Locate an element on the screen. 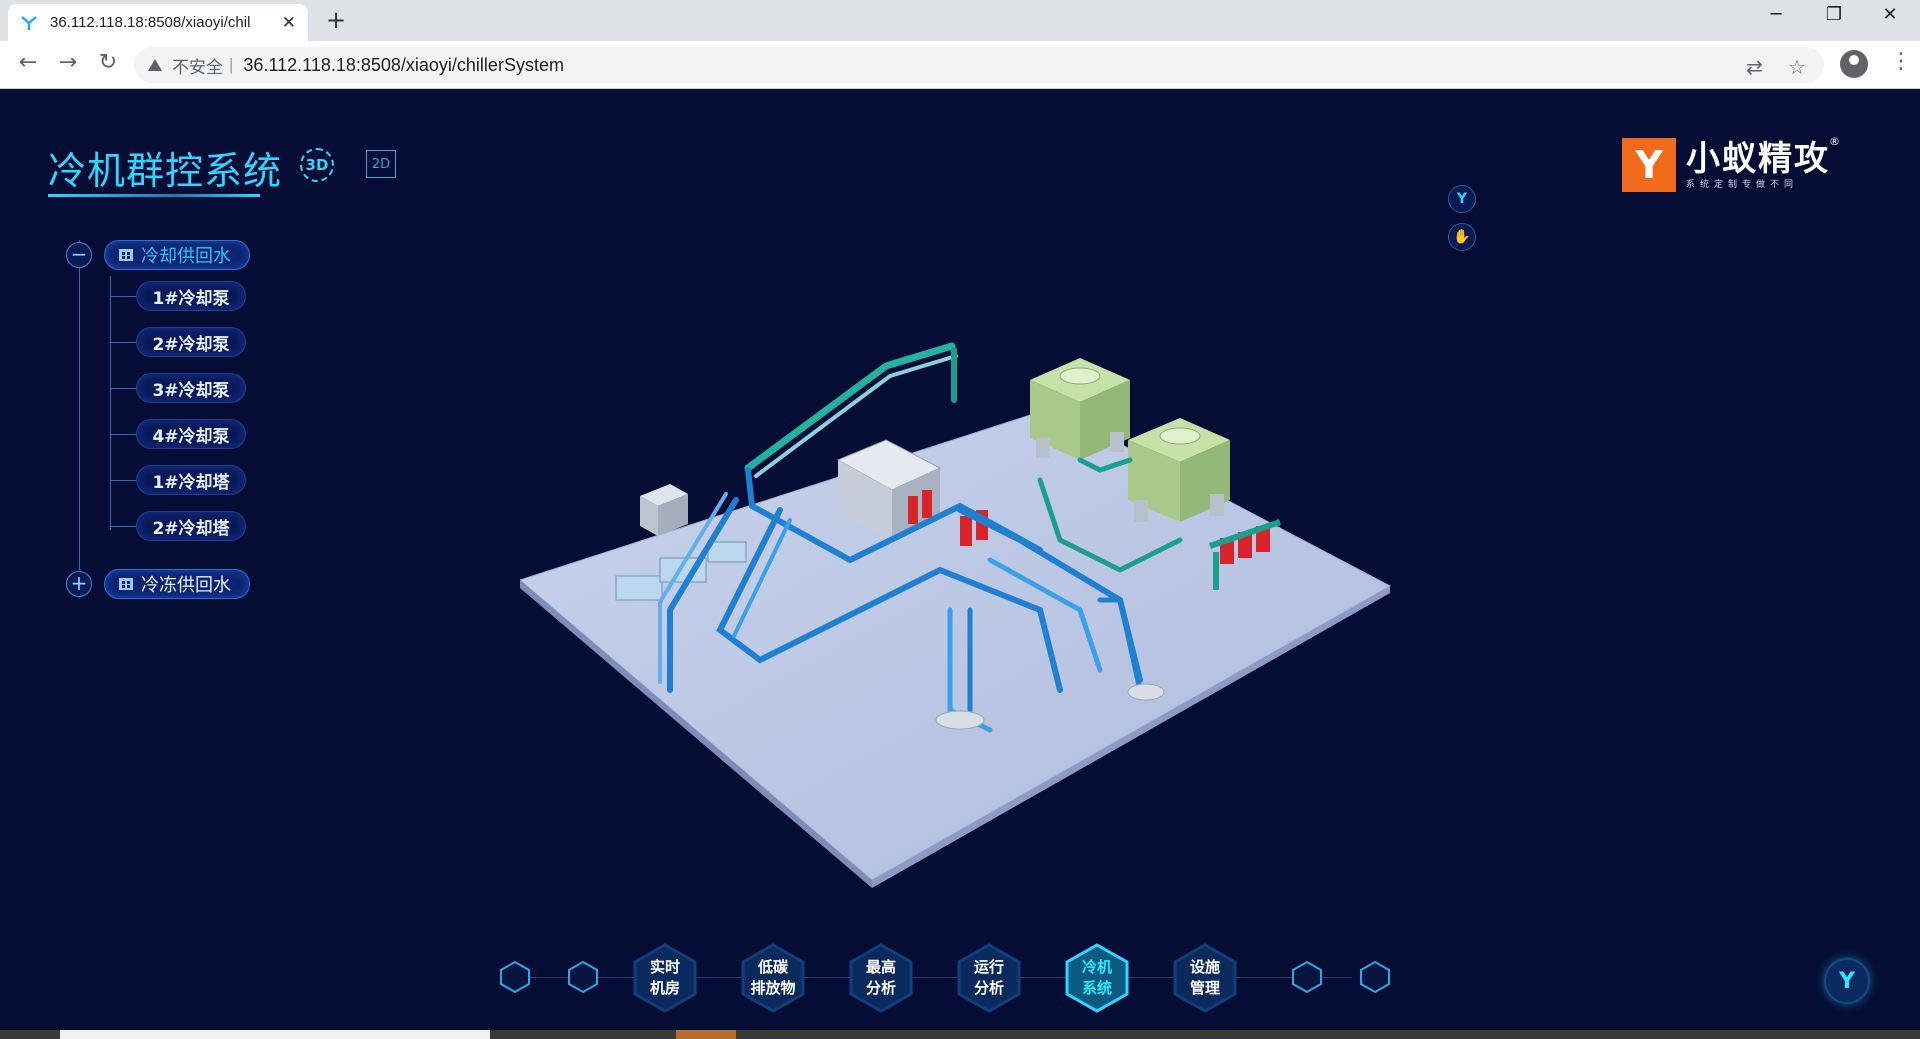 This screenshot has height=1039, width=1920. tree-group-label: 冷冻供回水 is located at coordinates (186, 585).